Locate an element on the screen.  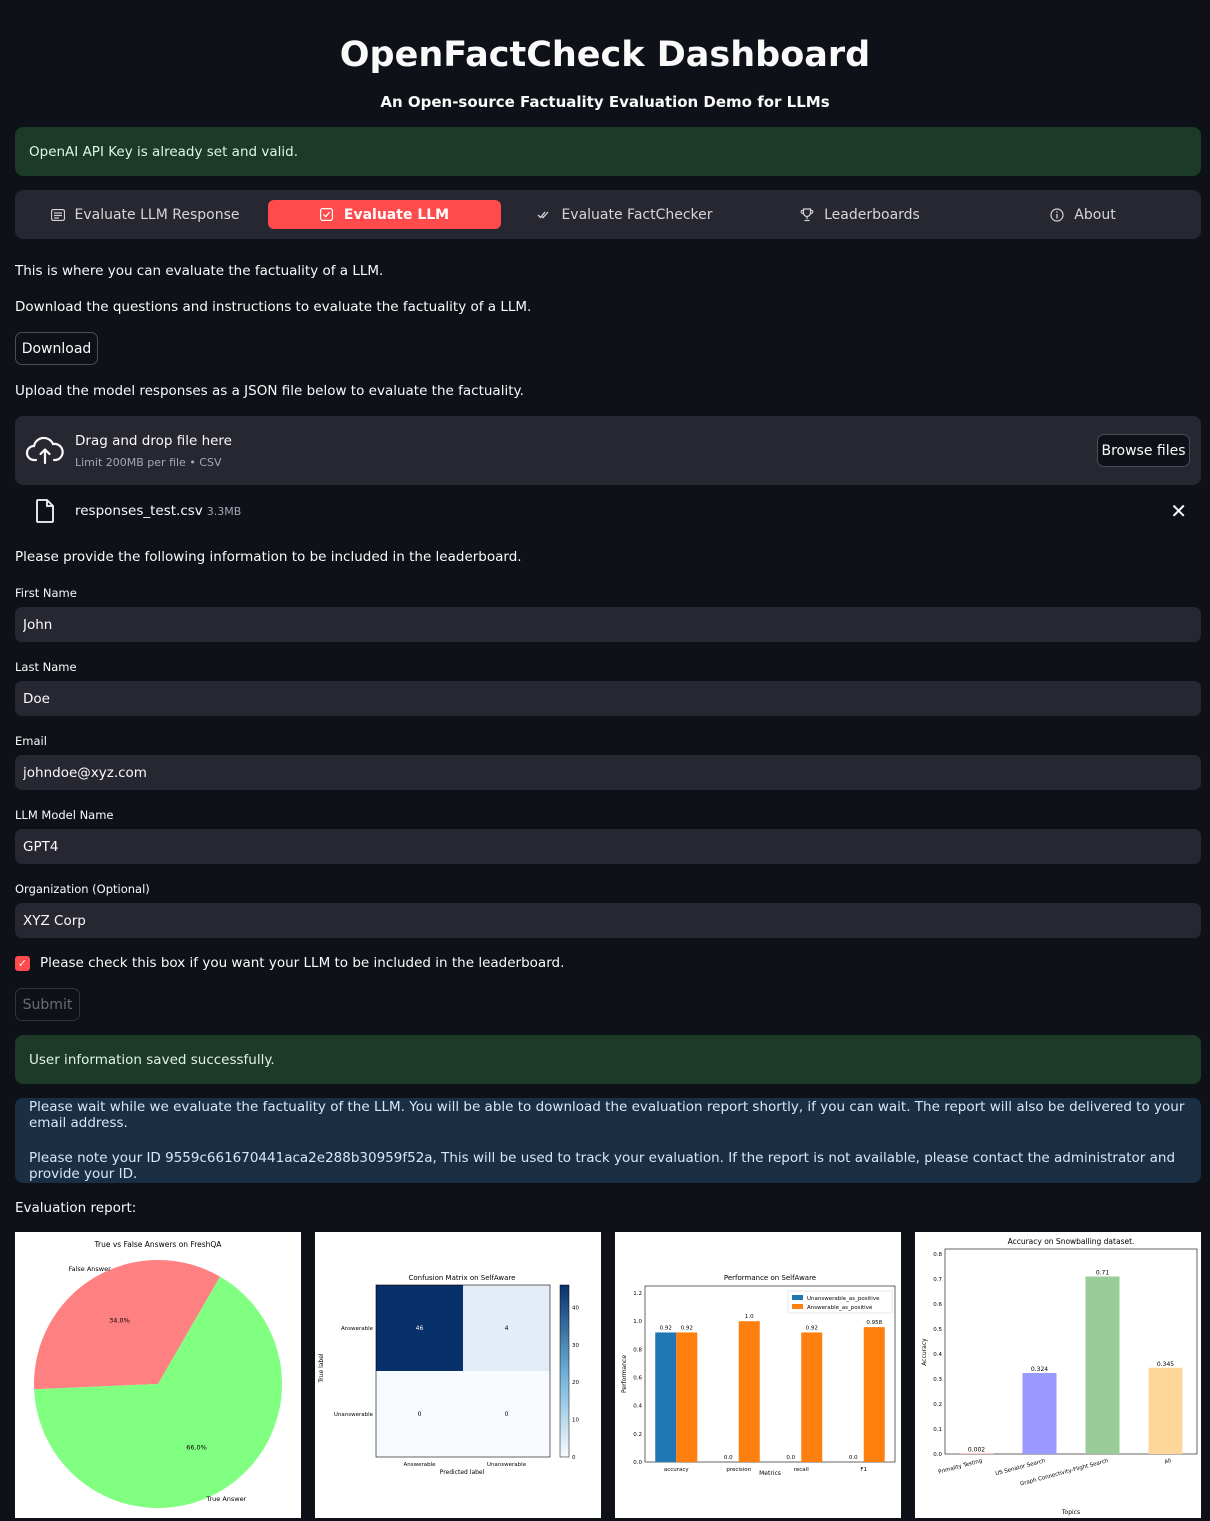
tab-evaluate-llm-response: Evaluate LLM Response is located at coordinates (145, 214).